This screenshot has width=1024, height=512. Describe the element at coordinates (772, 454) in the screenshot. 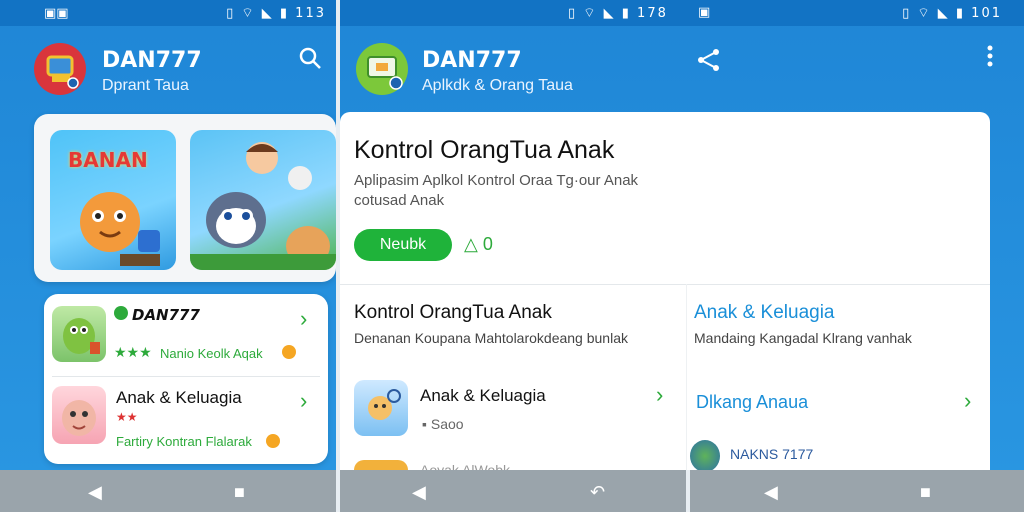

I see `bottom-app-label: NAKNS 7177` at that location.